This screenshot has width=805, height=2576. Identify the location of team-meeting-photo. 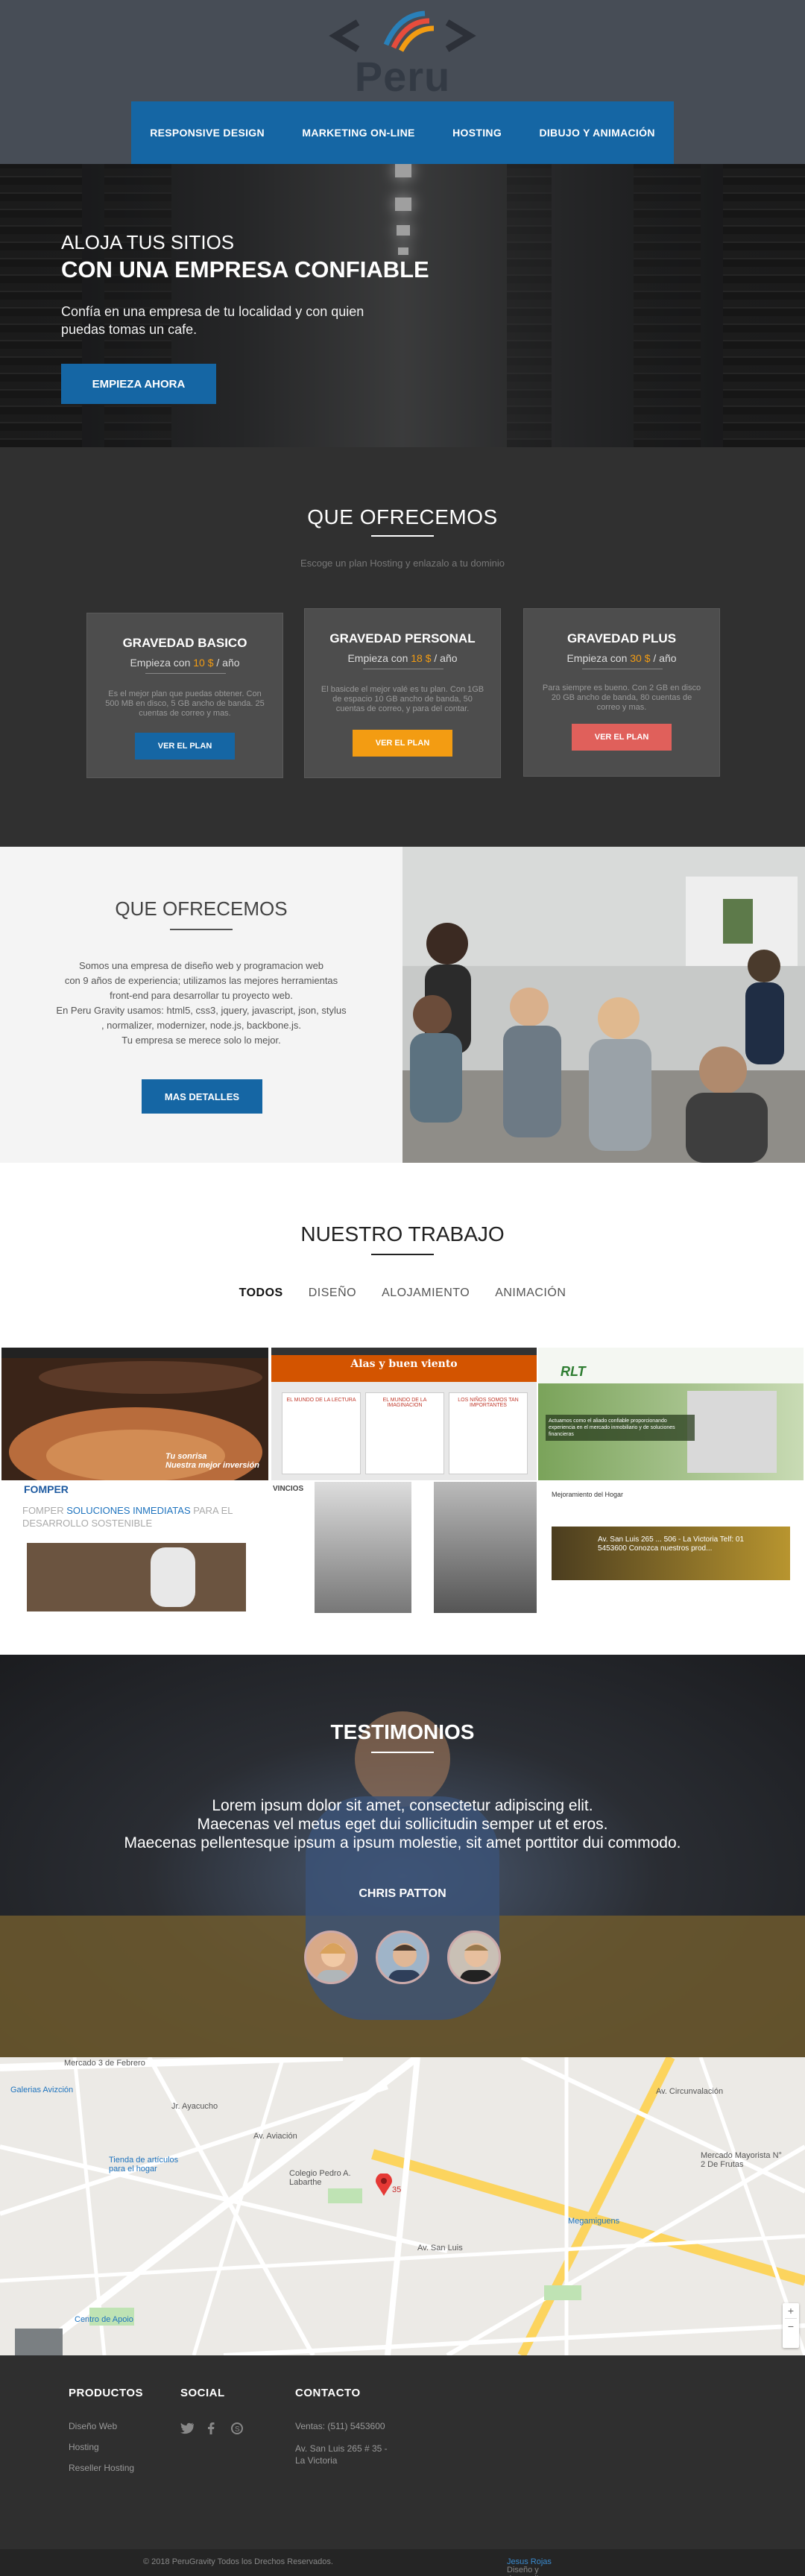
(603, 1005).